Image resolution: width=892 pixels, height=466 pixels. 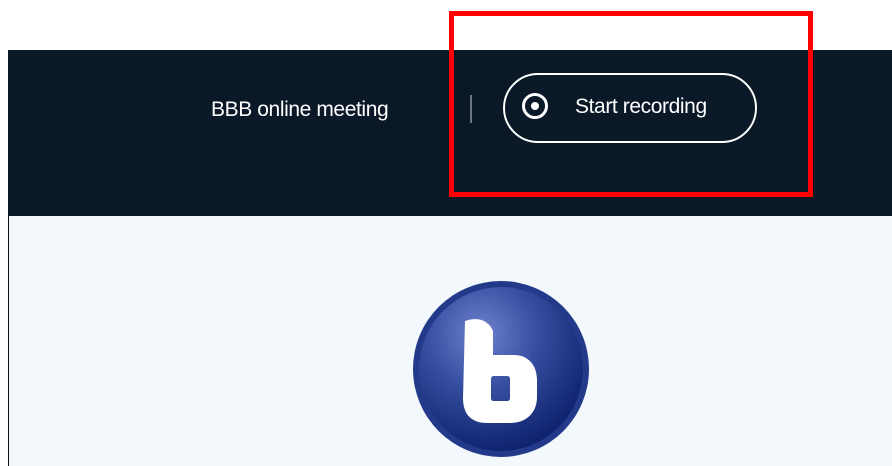 What do you see at coordinates (300, 109) in the screenshot?
I see `meeting-title: BBB online meeting` at bounding box center [300, 109].